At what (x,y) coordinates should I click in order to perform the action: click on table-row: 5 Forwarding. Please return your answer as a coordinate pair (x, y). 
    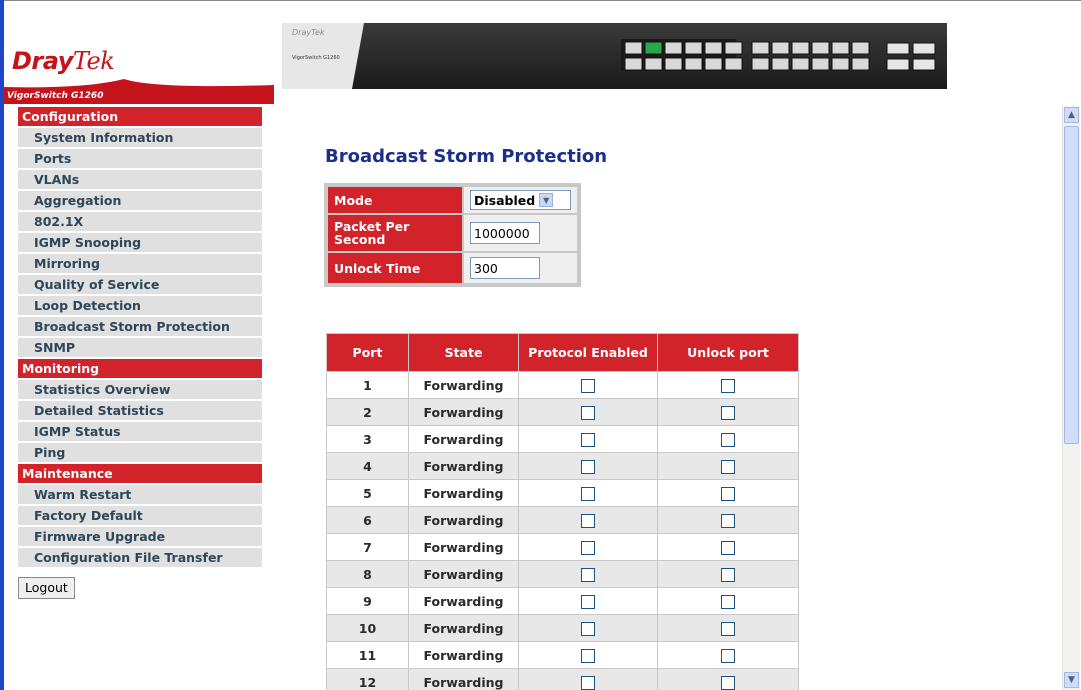
    Looking at the image, I should click on (562, 493).